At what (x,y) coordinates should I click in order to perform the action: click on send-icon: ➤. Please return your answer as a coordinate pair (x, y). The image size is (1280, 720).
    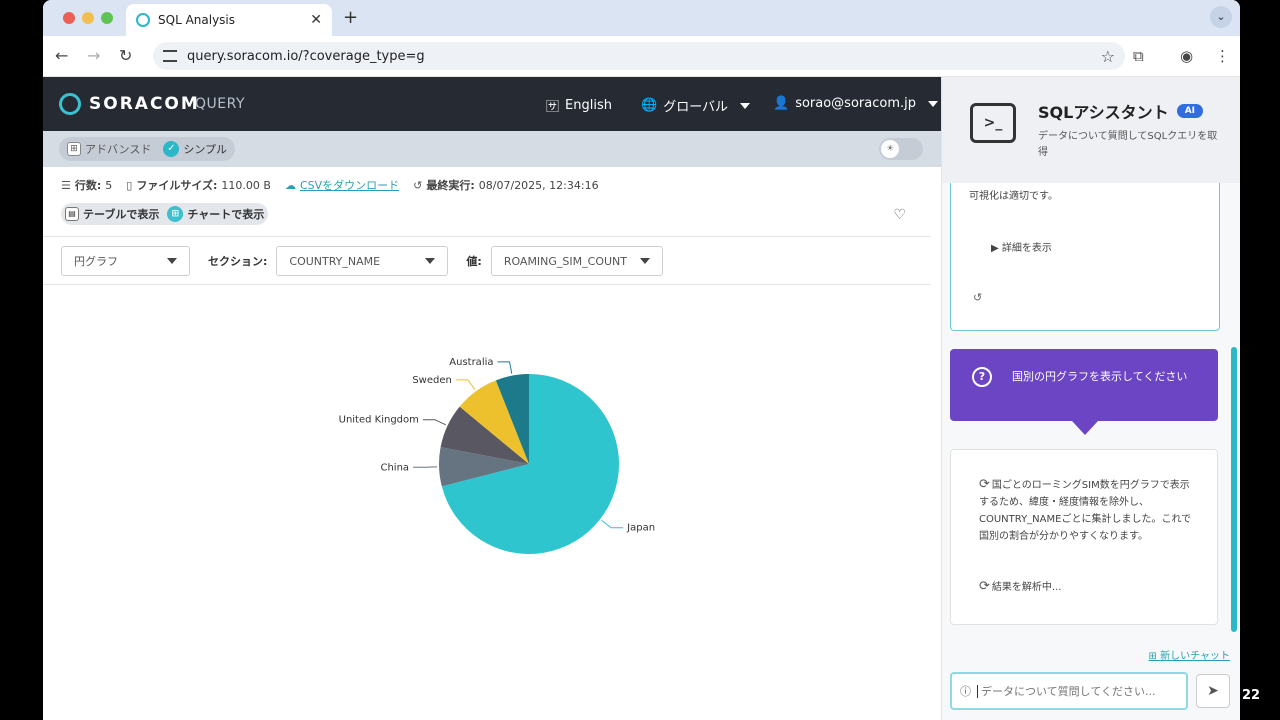
    Looking at the image, I should click on (1213, 691).